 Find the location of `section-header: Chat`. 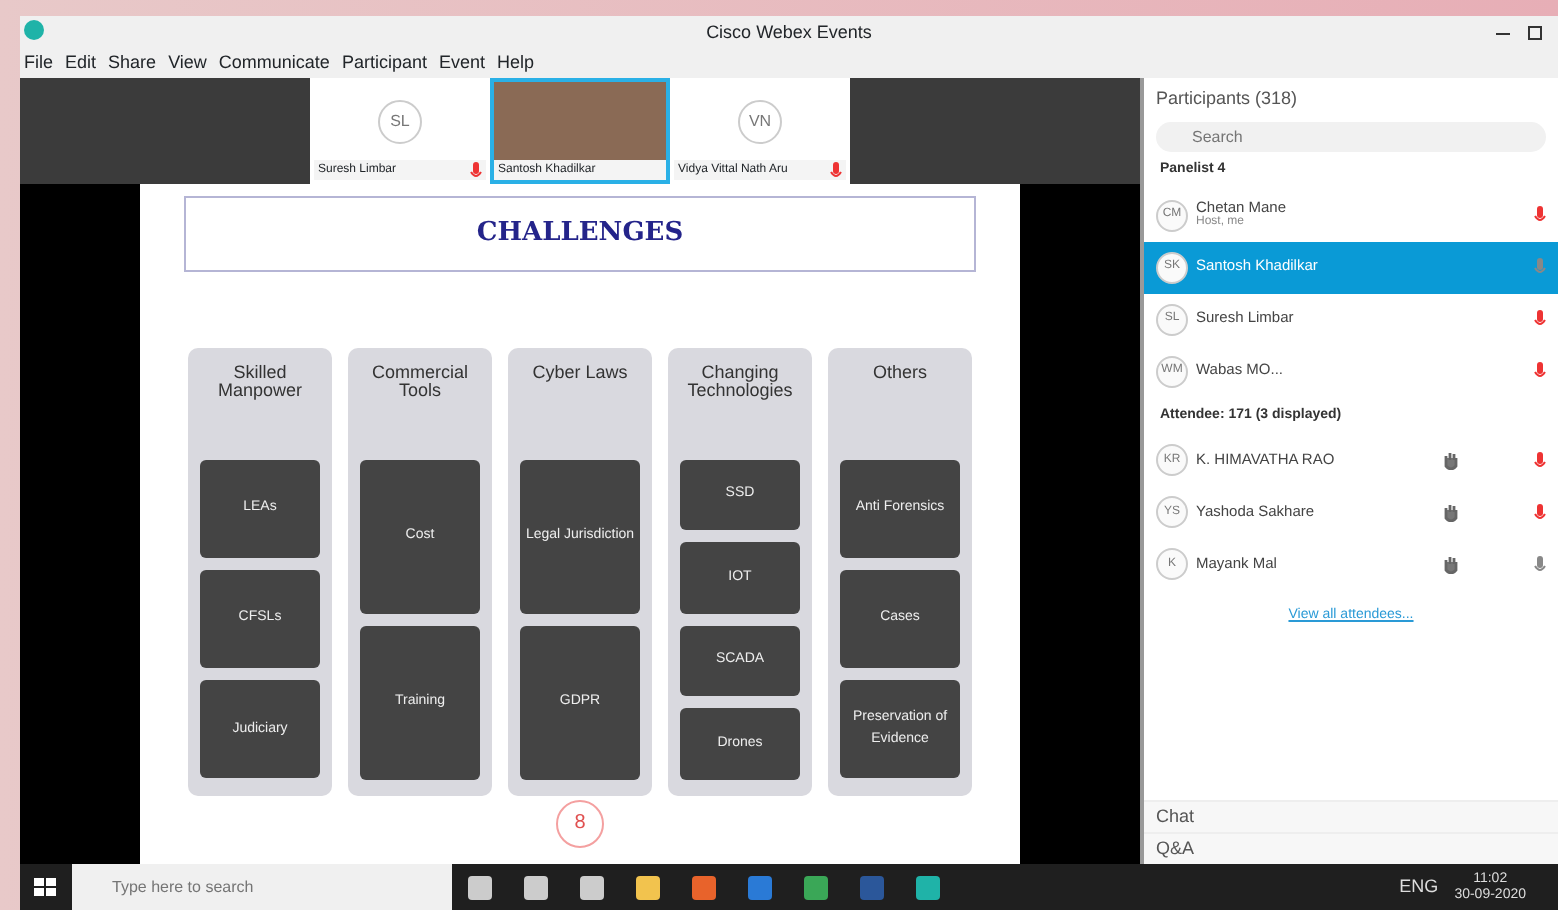

section-header: Chat is located at coordinates (1175, 817).